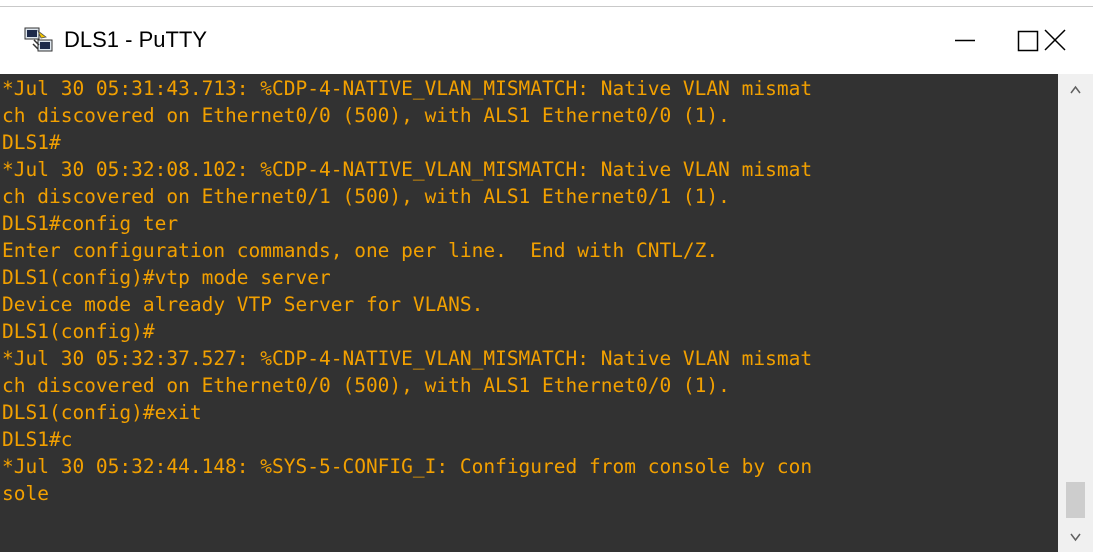 Image resolution: width=1093 pixels, height=552 pixels. I want to click on terminal-line: DLS1(config)#vtp mode server, so click(166, 277).